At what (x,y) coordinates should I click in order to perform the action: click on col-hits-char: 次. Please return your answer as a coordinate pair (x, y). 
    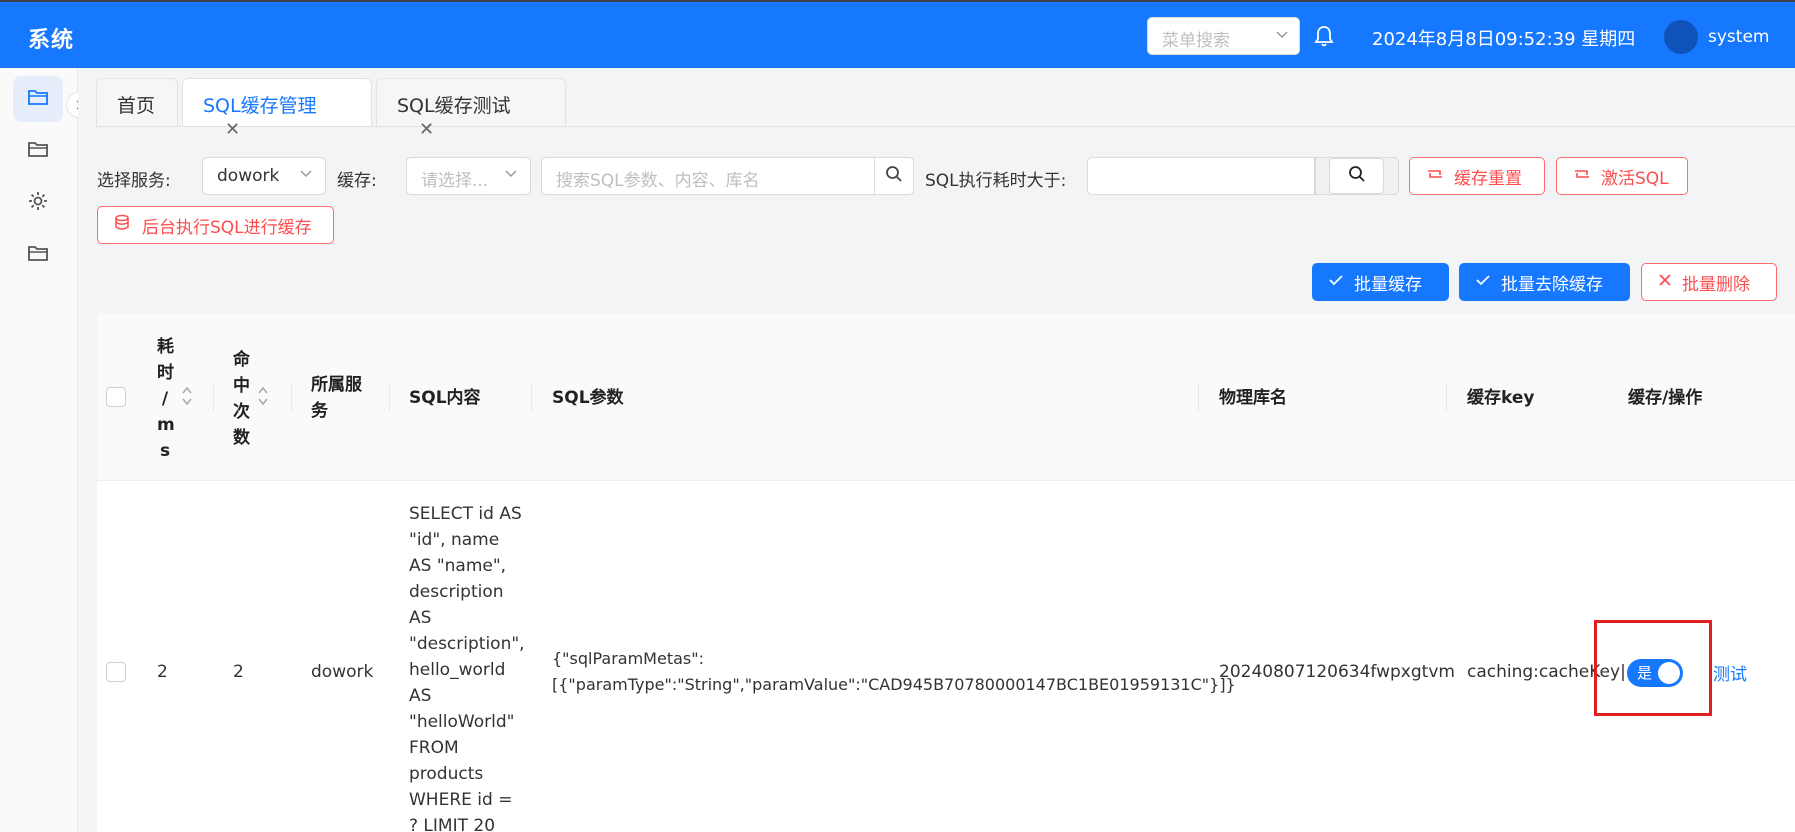
    Looking at the image, I should click on (241, 412).